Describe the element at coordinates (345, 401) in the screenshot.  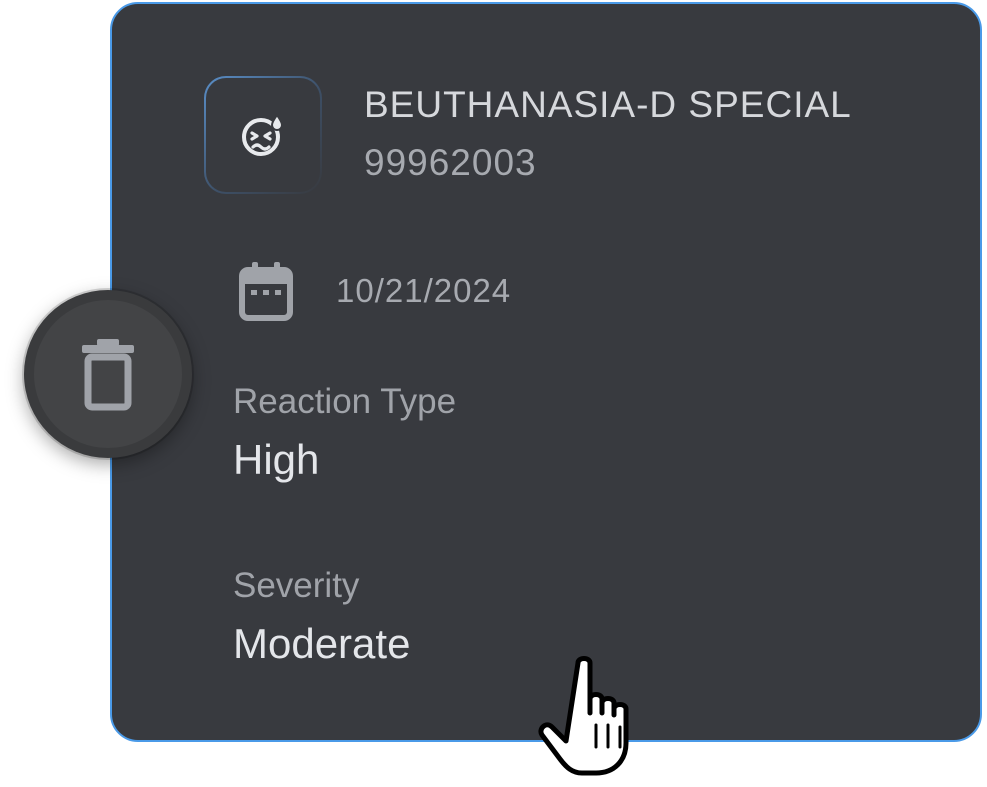
I see `reaction-type-label: Reaction Type` at that location.